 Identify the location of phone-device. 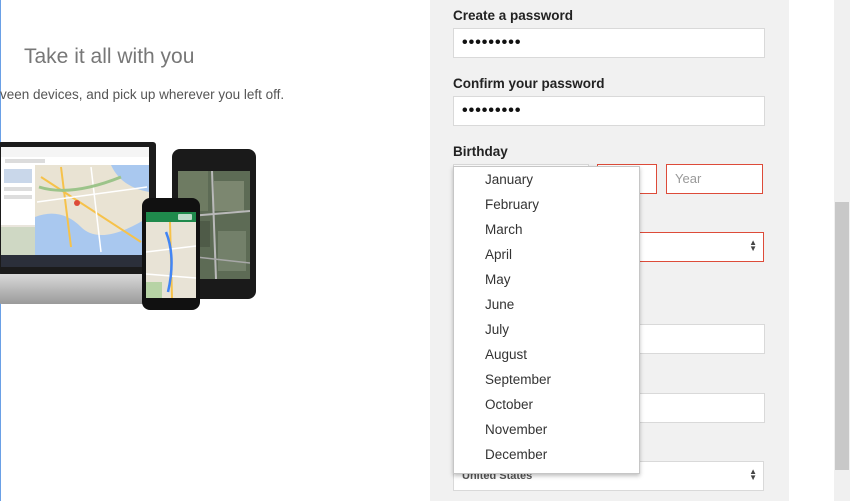
(171, 254).